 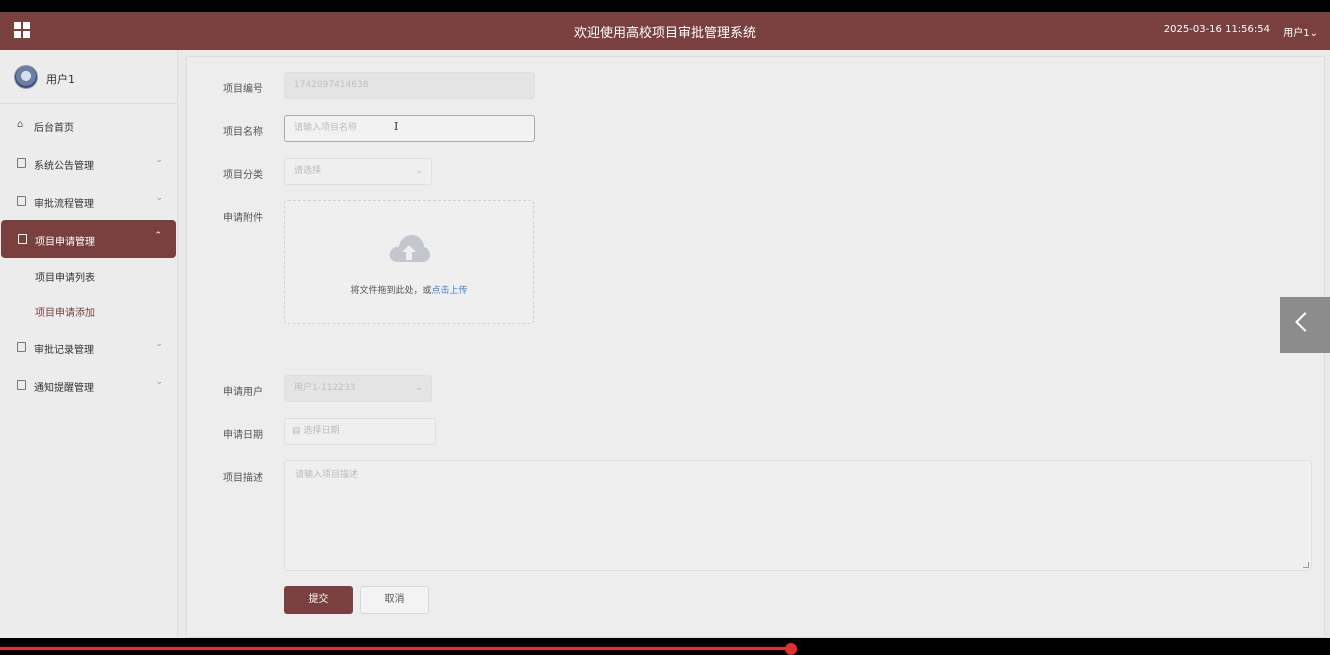 I want to click on date-label: 申请日期, so click(x=243, y=435).